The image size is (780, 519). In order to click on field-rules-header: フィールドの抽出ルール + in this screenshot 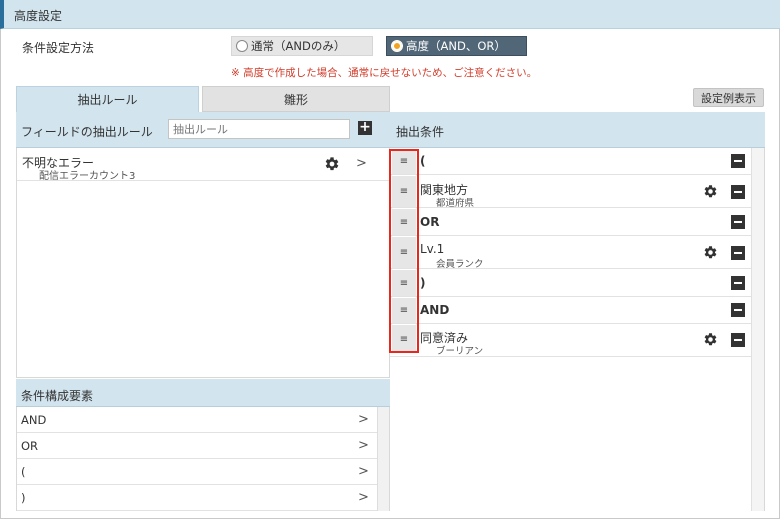, I will do `click(203, 130)`.